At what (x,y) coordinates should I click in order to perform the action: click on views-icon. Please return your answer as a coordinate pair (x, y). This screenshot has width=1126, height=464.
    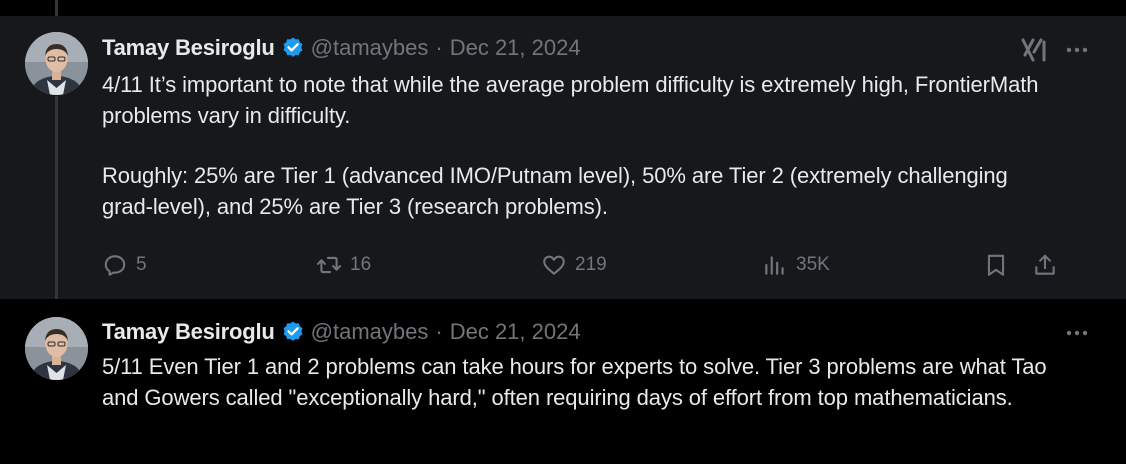
    Looking at the image, I should click on (774, 265).